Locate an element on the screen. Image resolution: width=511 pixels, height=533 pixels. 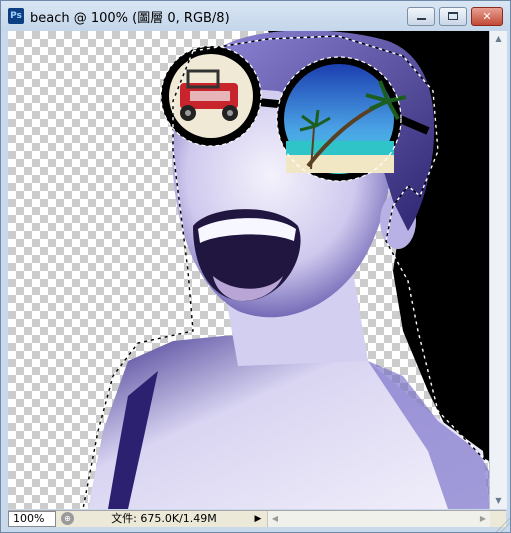
resize-grip-icon is located at coordinates (502, 524).